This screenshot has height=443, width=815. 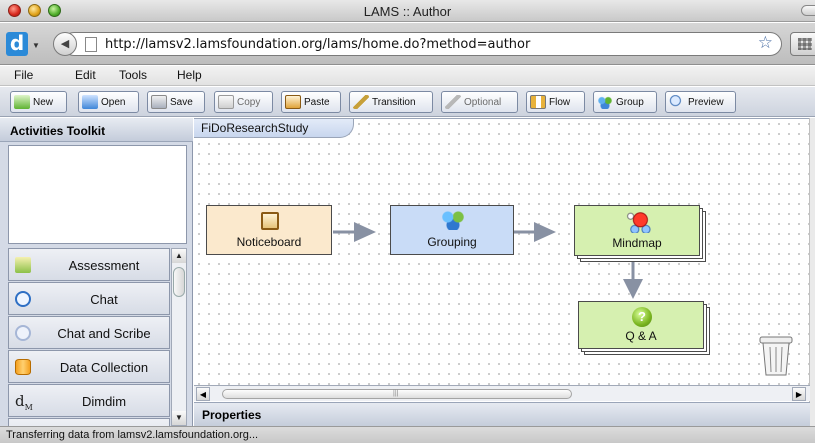 What do you see at coordinates (159, 102) in the screenshot?
I see `save-icon` at bounding box center [159, 102].